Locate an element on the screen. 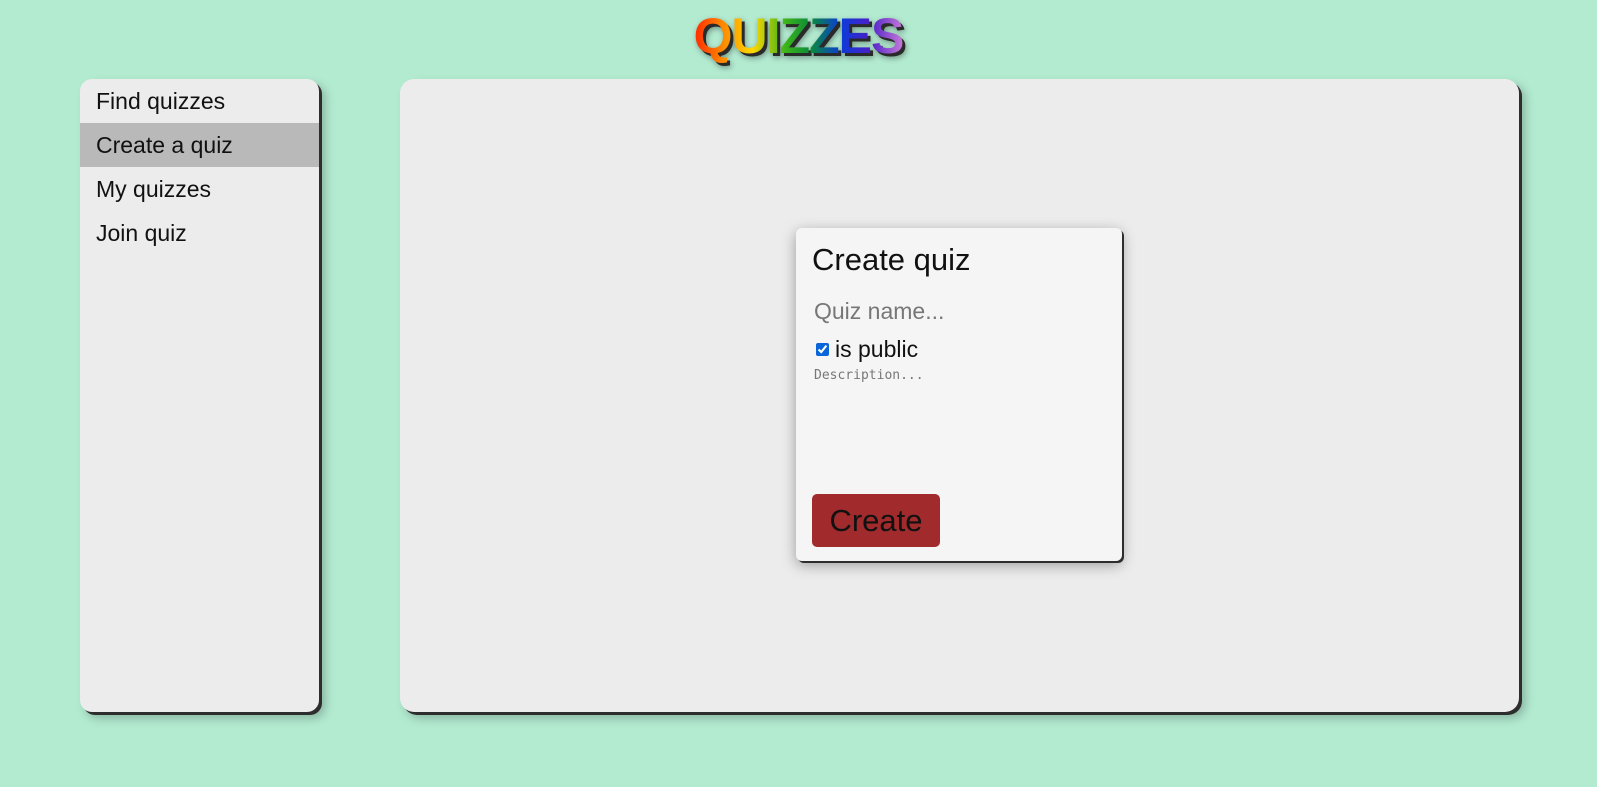  create-button: Create is located at coordinates (876, 520).